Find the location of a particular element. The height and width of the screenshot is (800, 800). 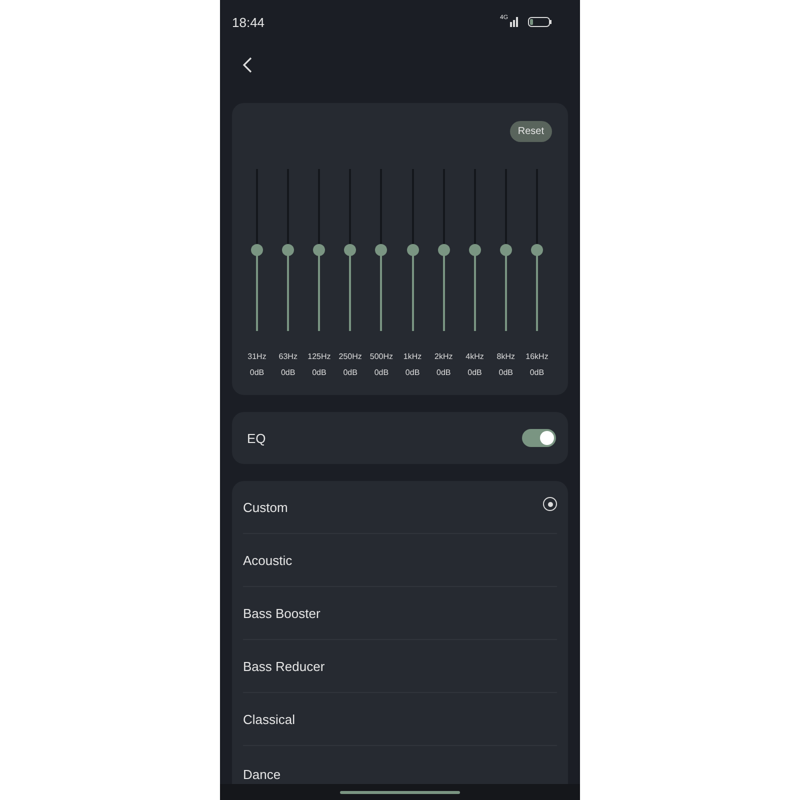

frequency-label: 500Hz is located at coordinates (381, 356).